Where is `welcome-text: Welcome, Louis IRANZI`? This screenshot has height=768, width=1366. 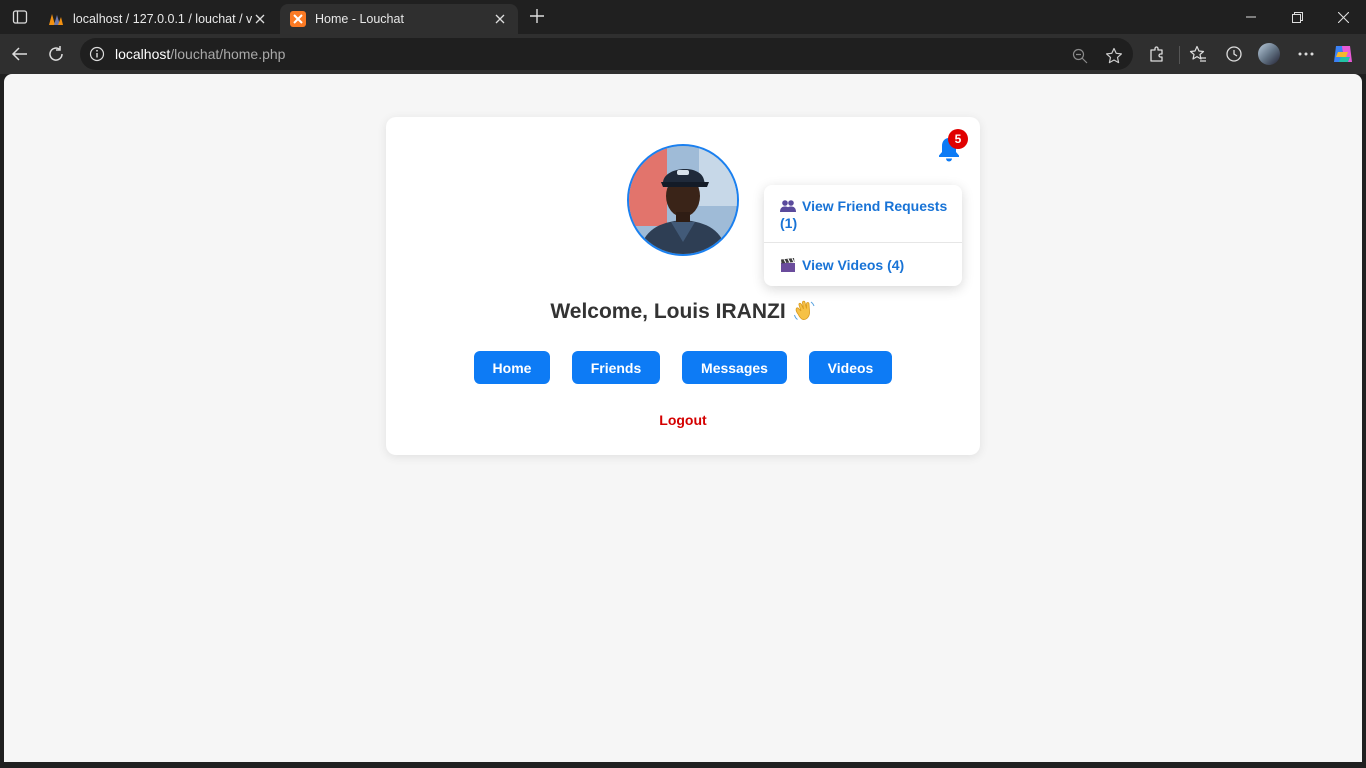
welcome-text: Welcome, Louis IRANZI is located at coordinates (668, 311).